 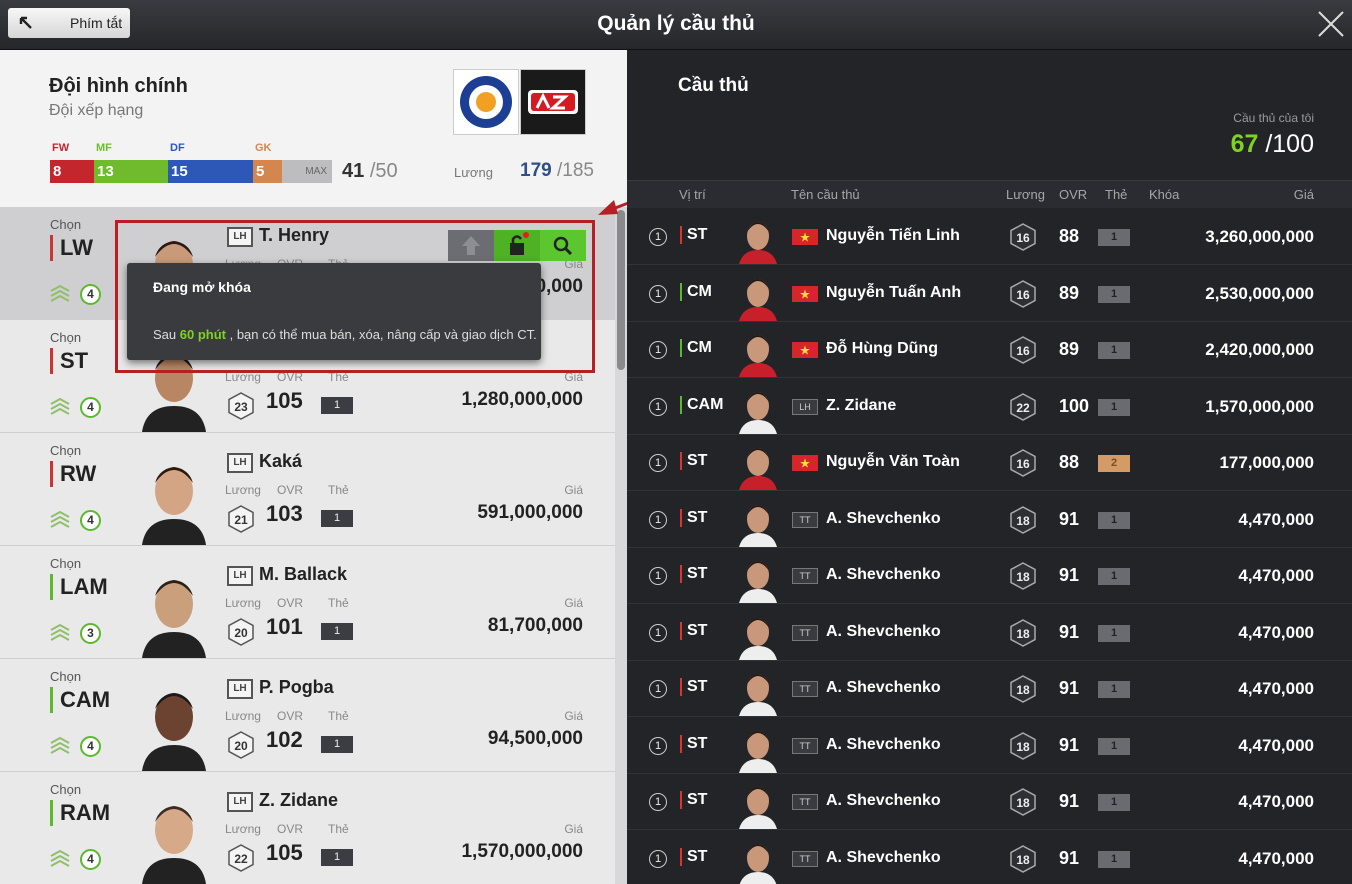 I want to click on player-name: A. Shevchenko, so click(x=883, y=857).